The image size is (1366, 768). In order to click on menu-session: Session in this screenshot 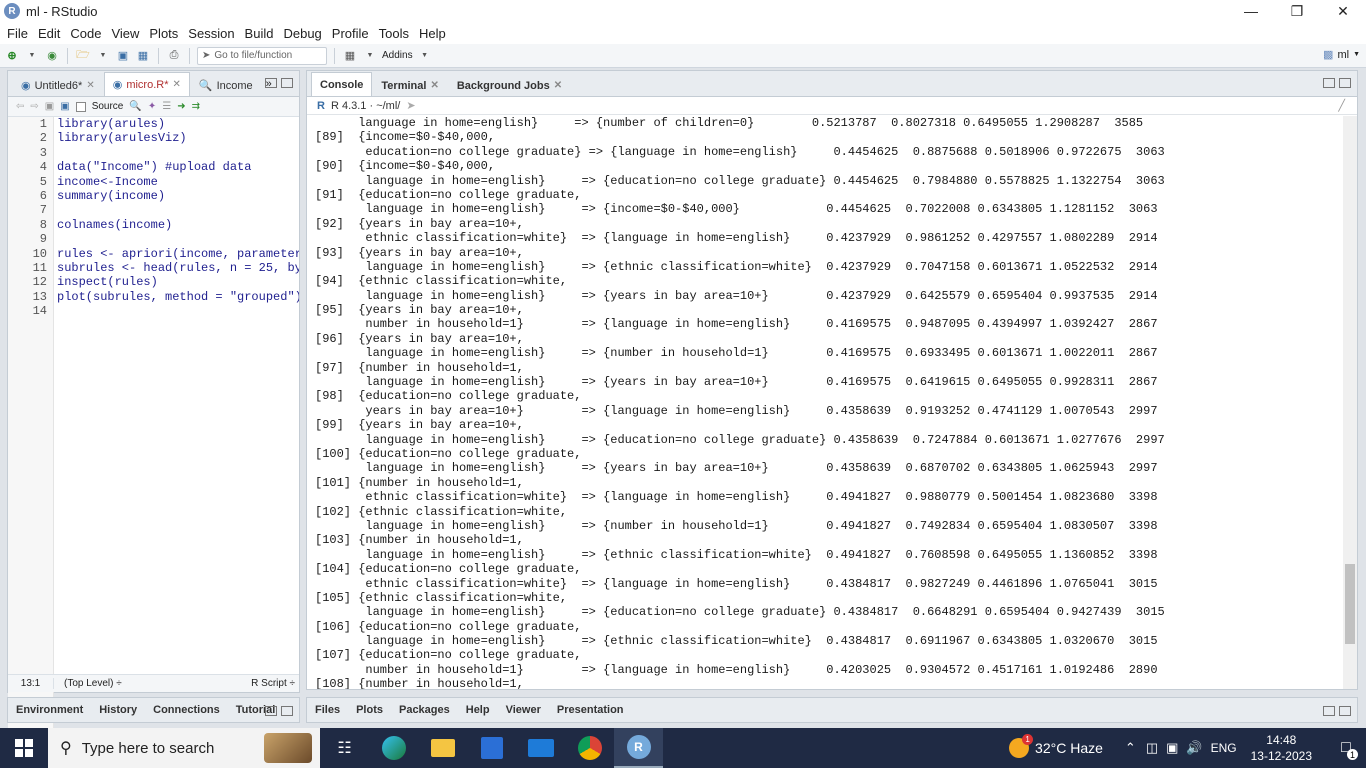, I will do `click(211, 33)`.